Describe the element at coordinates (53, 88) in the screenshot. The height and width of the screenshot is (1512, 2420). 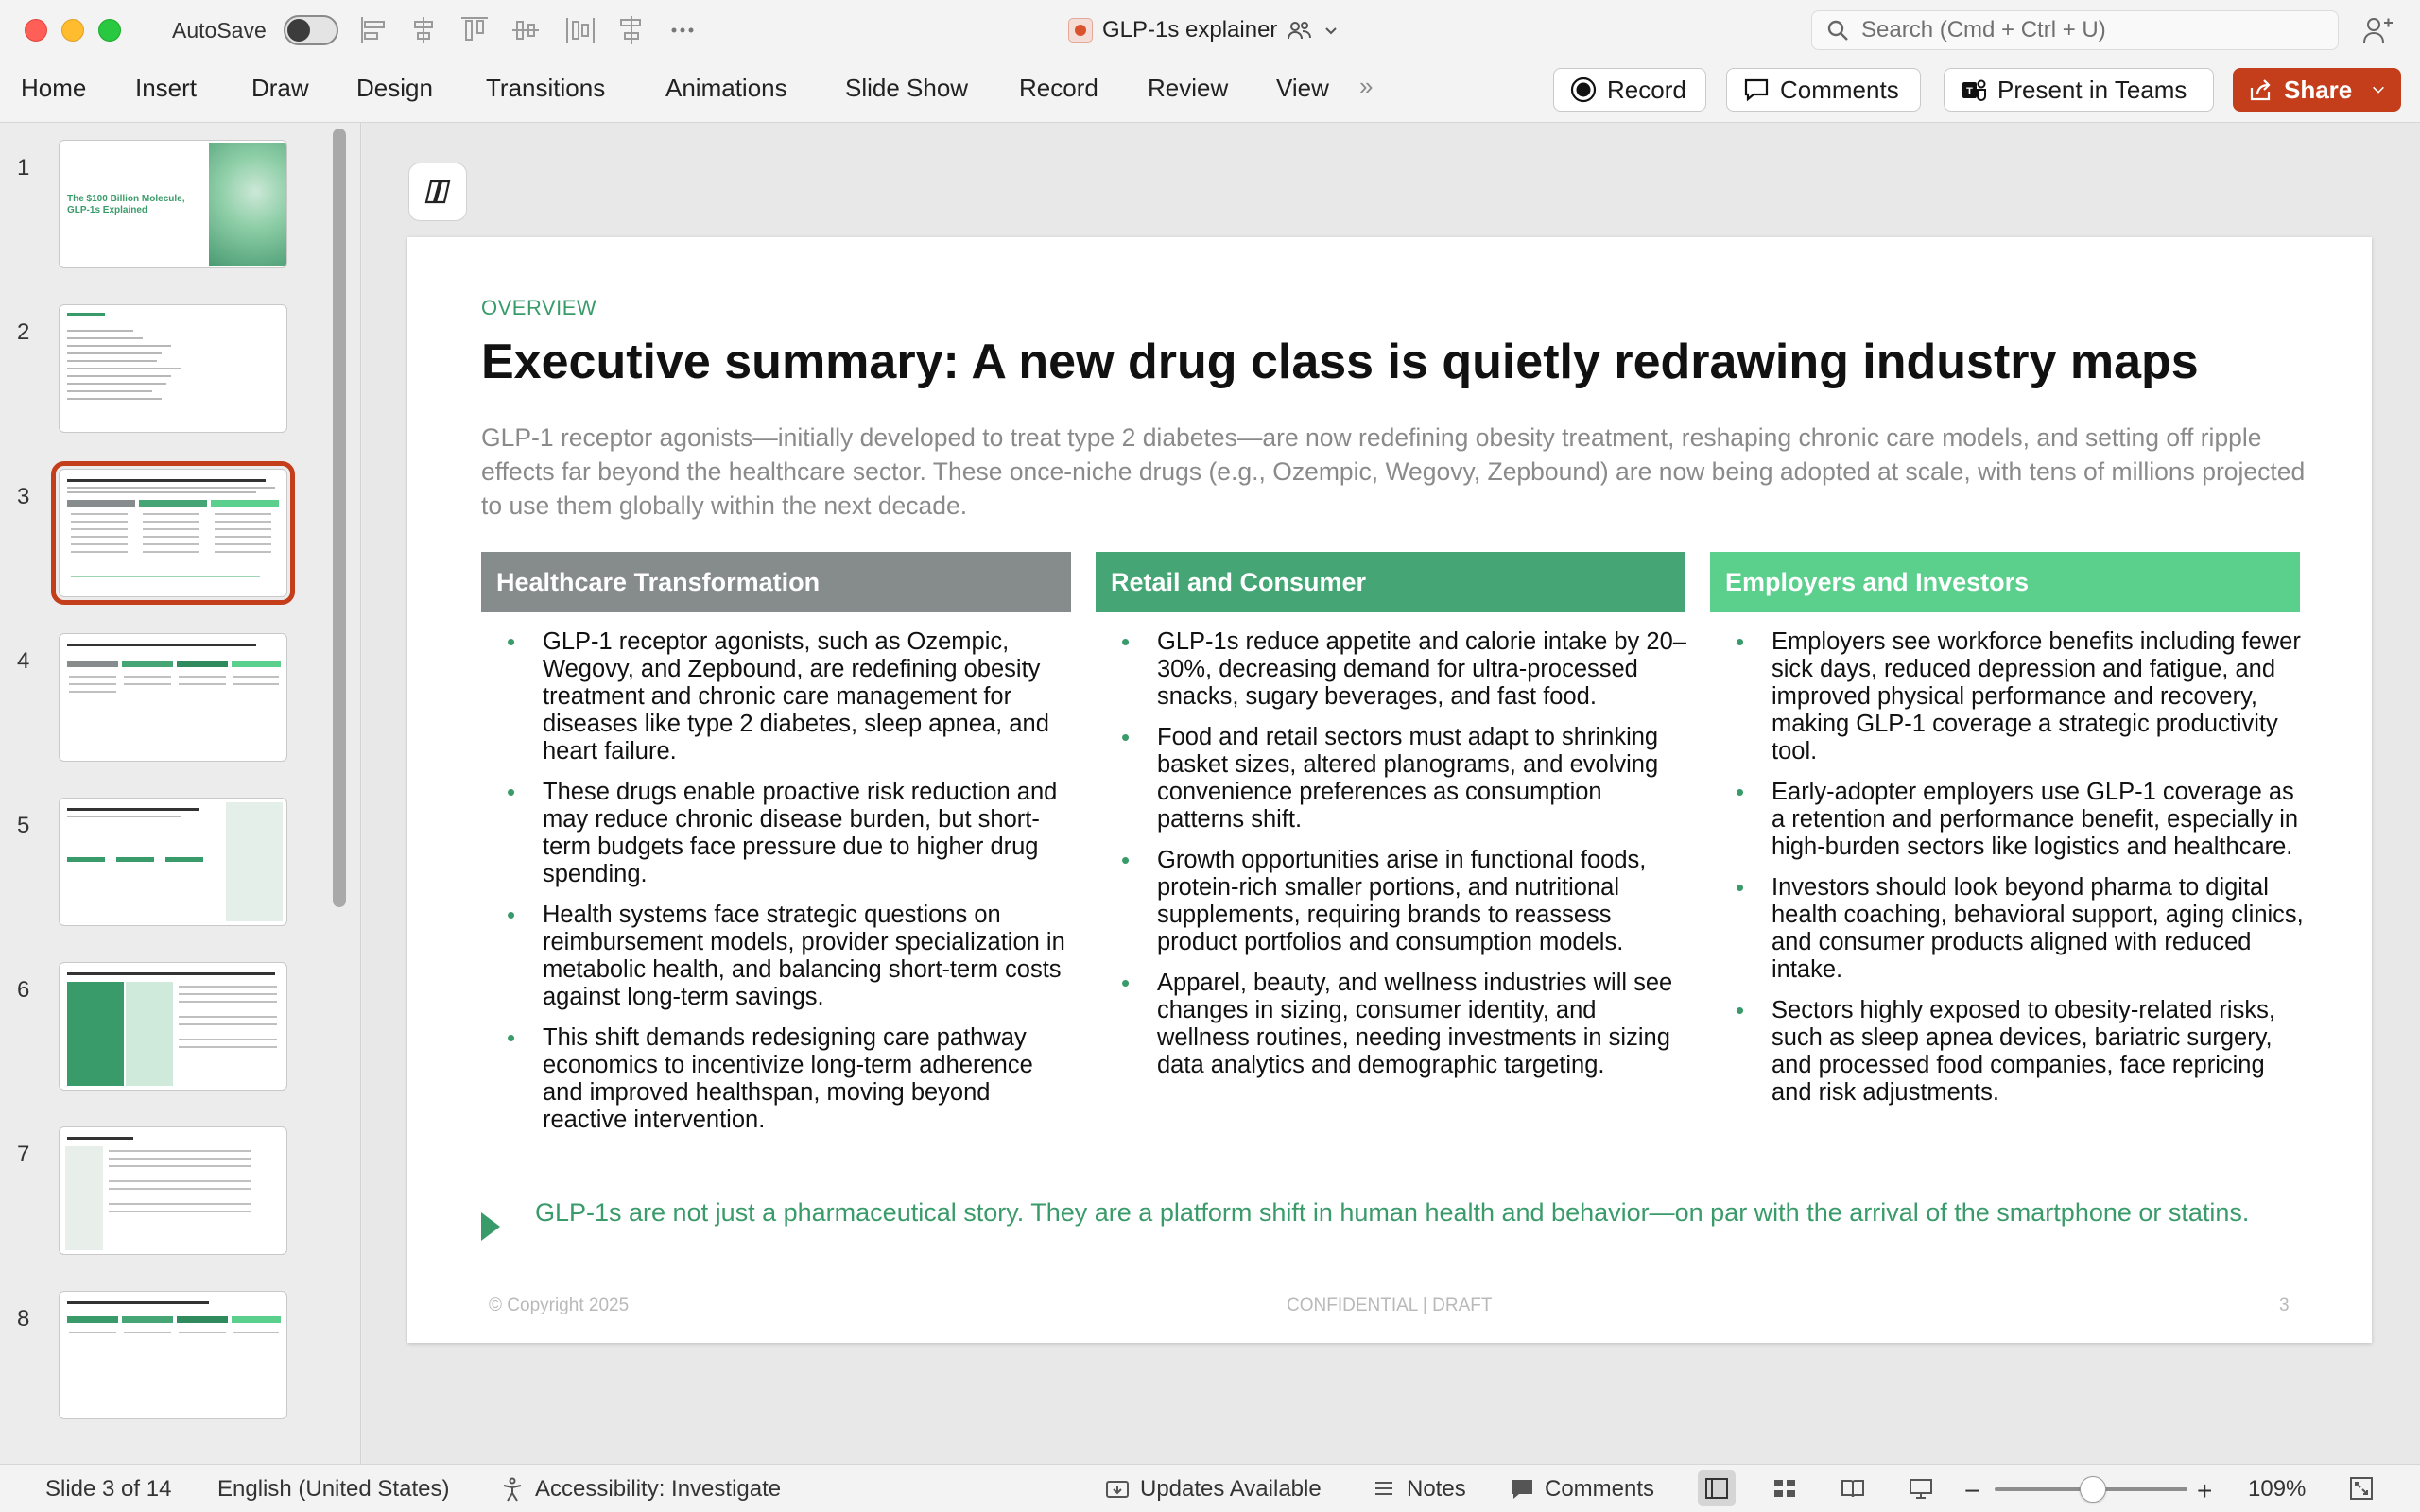
I see `tab-home: Home` at that location.